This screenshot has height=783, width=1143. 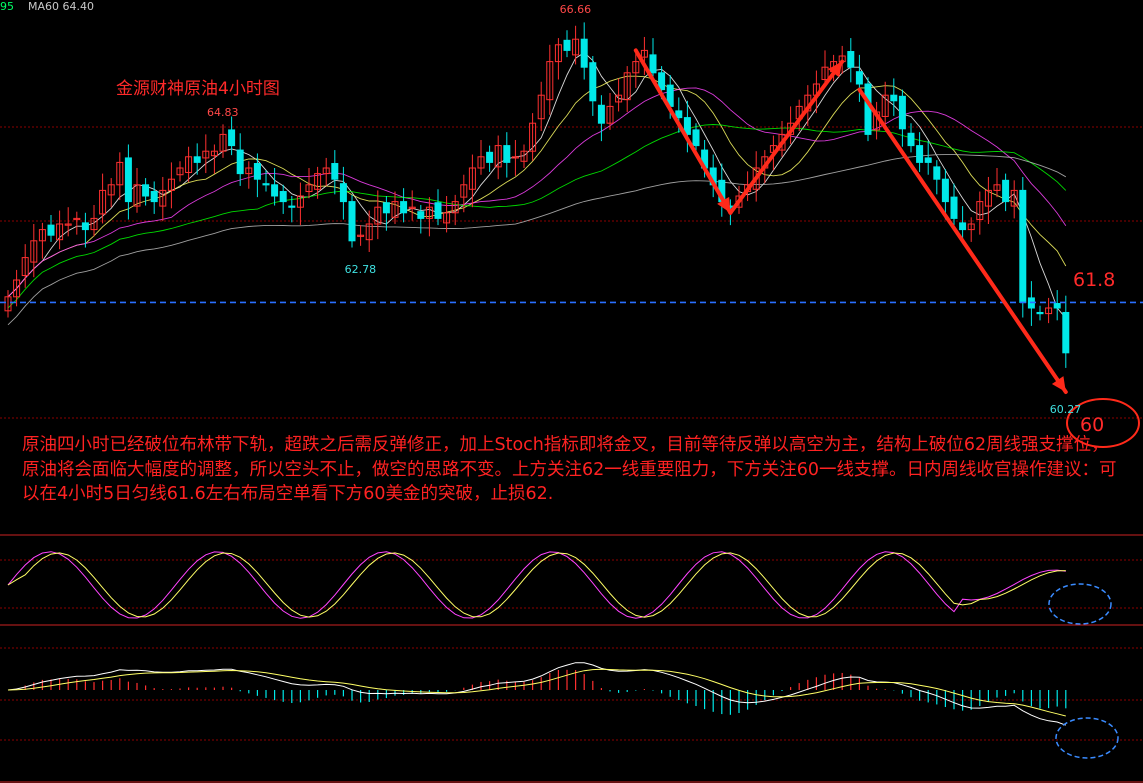 I want to click on header-value: 95, so click(x=7, y=6).